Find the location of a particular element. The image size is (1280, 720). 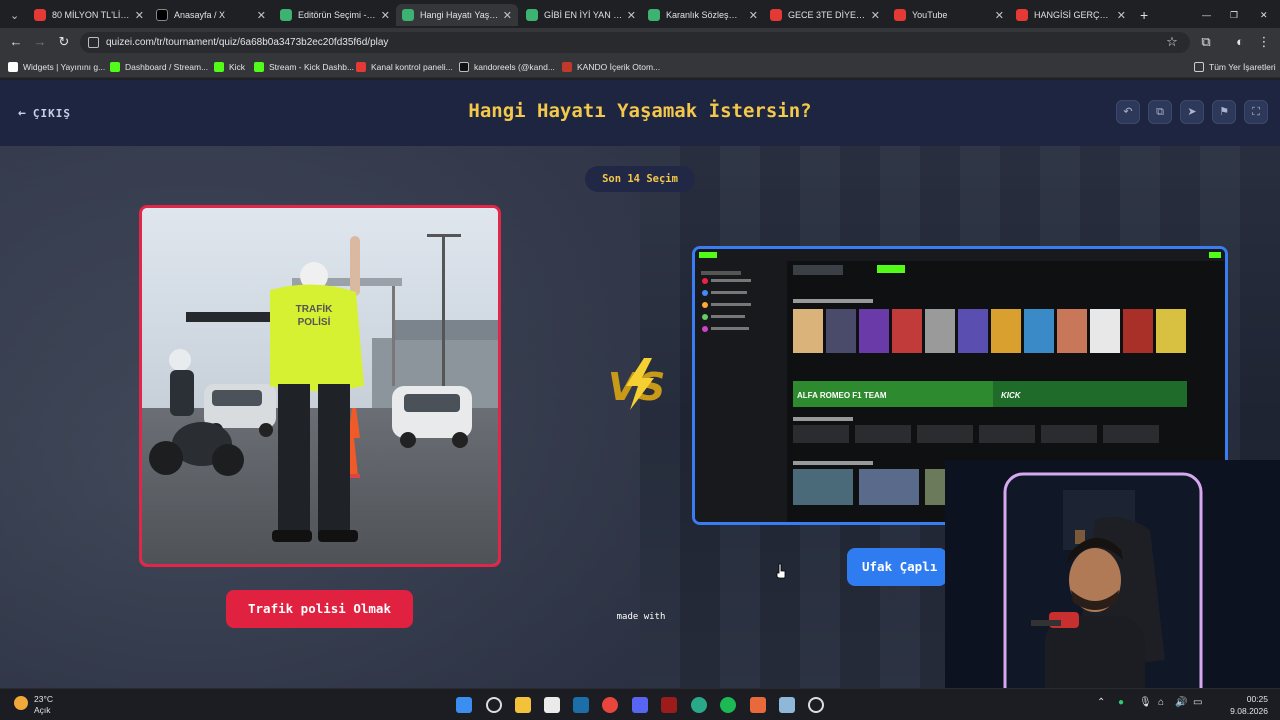

close-window-button: ✕ is located at coordinates (1264, 15).